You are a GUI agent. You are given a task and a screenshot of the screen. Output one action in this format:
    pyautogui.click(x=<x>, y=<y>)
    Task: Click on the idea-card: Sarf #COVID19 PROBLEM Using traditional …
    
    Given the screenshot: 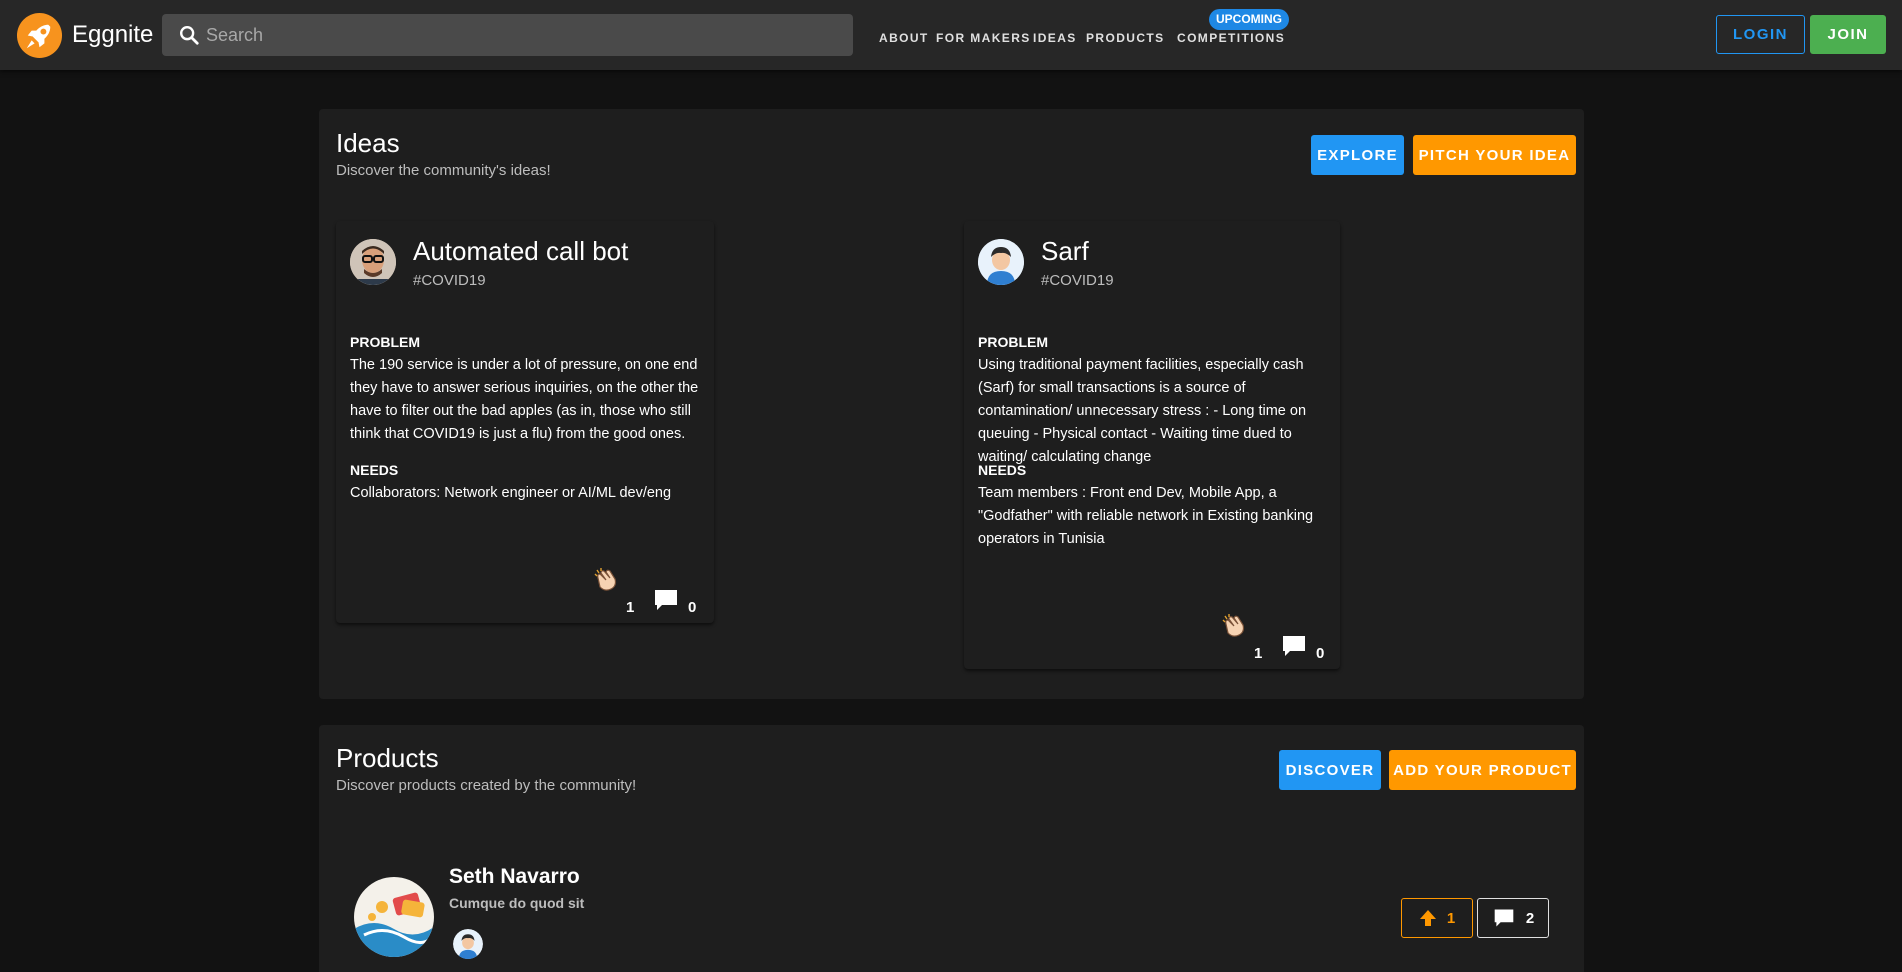 What is the action you would take?
    pyautogui.click(x=1152, y=445)
    